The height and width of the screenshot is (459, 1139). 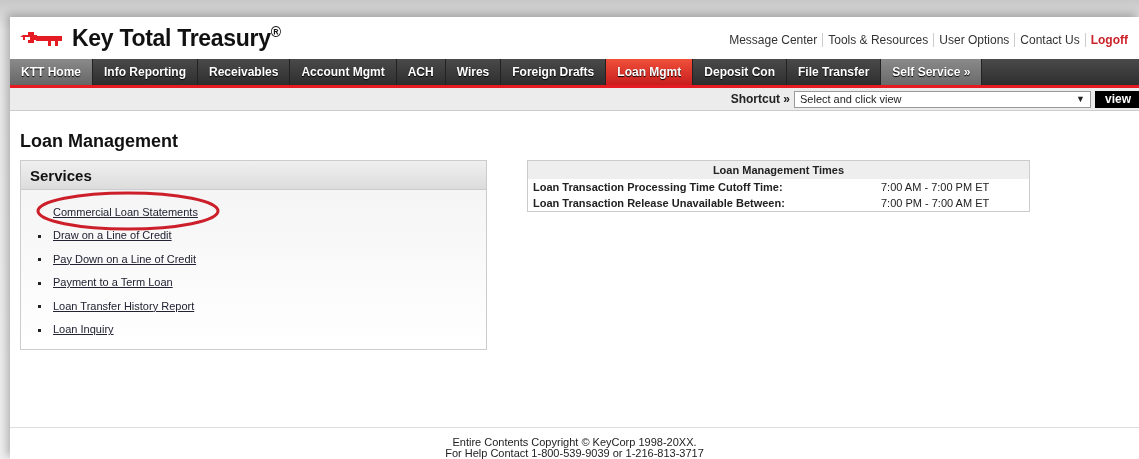 I want to click on header-link: Contact Us, so click(x=1049, y=40).